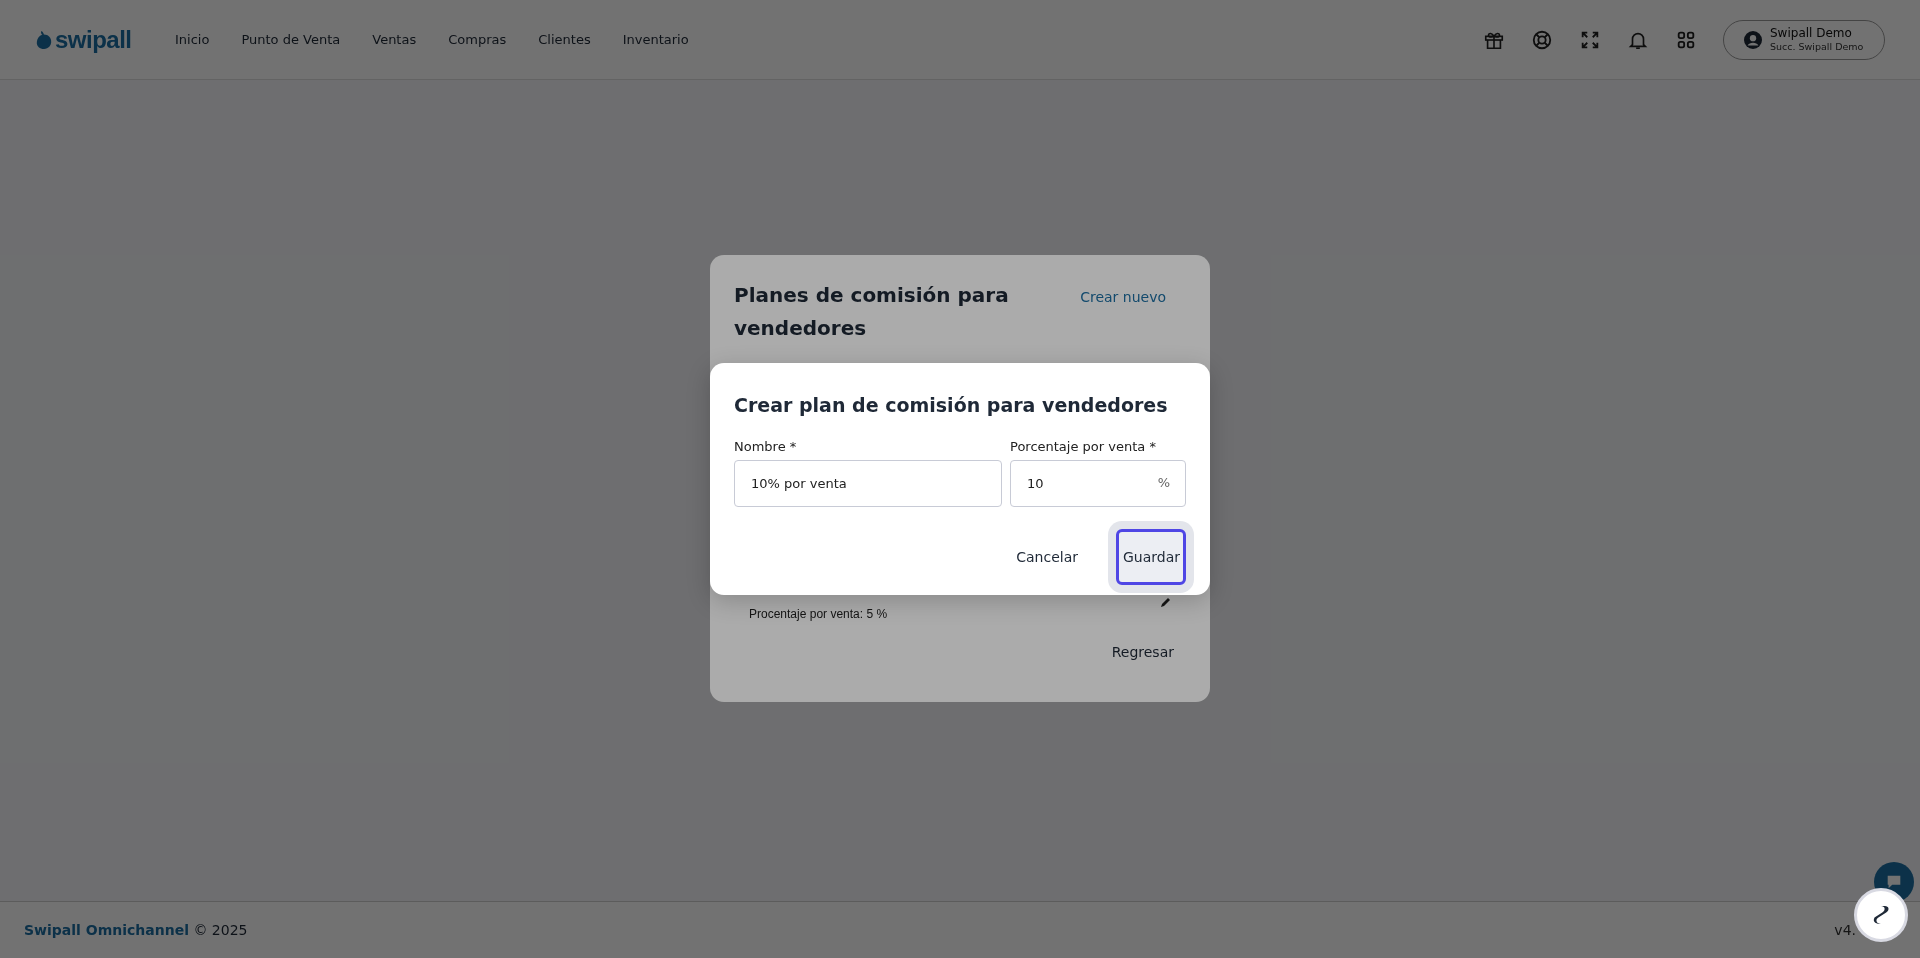 Image resolution: width=1920 pixels, height=958 pixels. Describe the element at coordinates (1542, 39) in the screenshot. I see `help-icon` at that location.